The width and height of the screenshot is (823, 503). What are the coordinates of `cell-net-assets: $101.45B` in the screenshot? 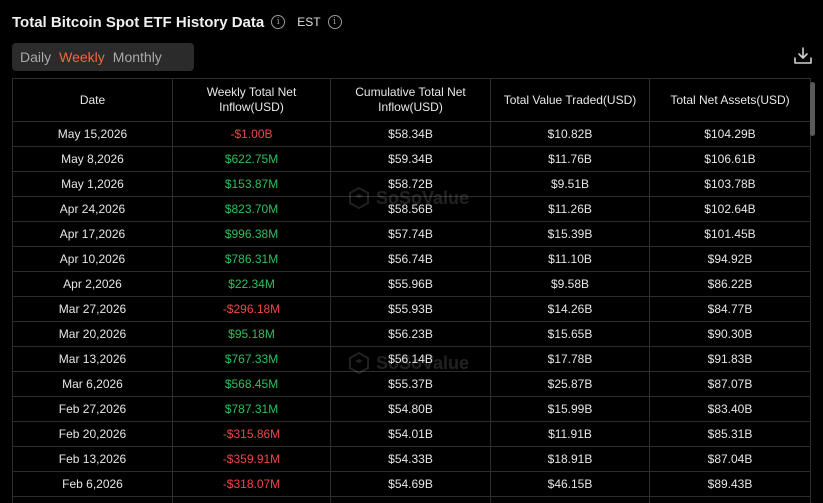 It's located at (730, 234).